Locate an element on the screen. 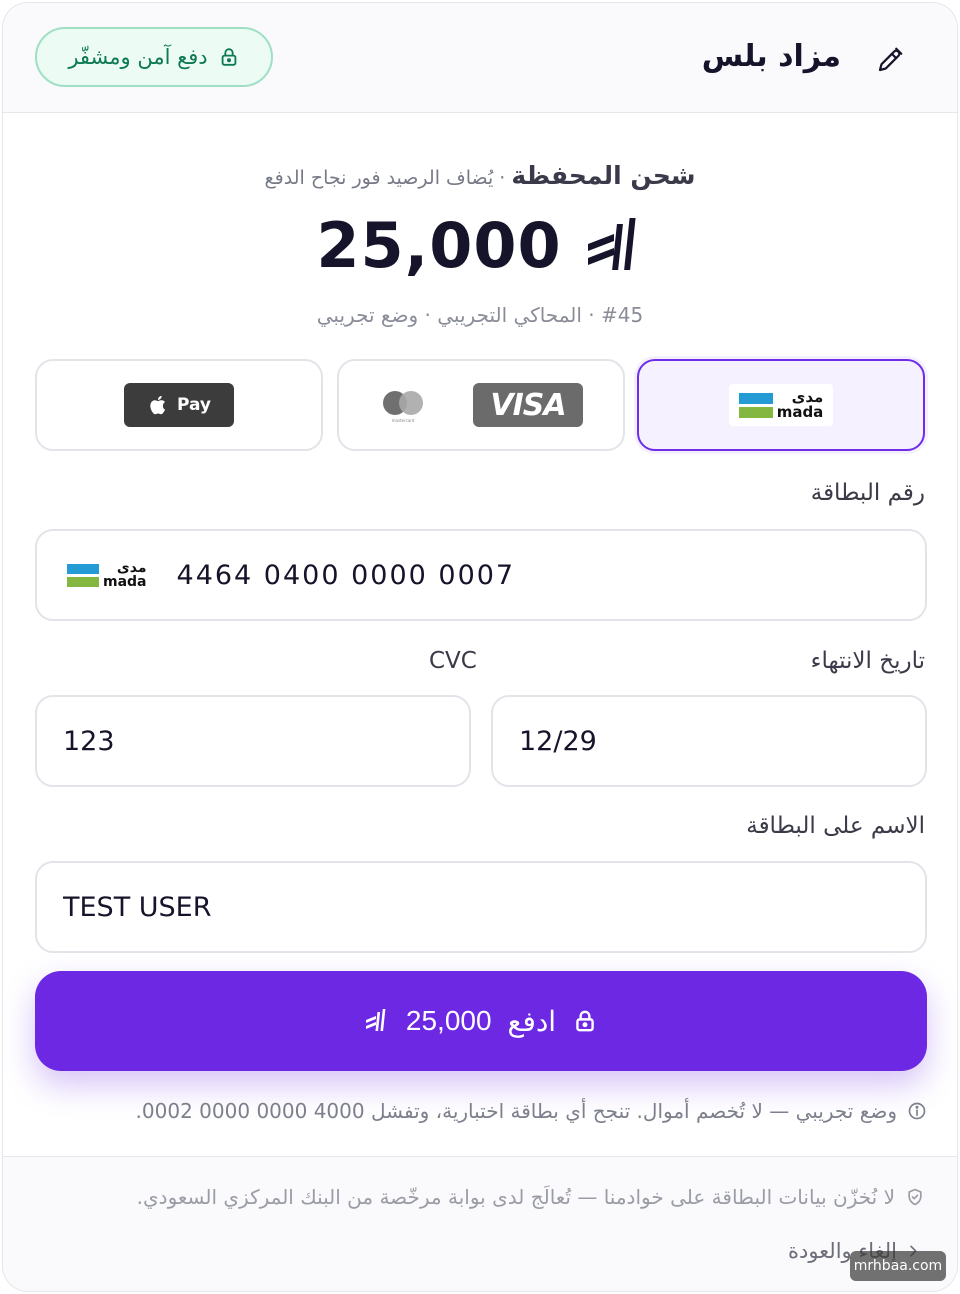 The width and height of the screenshot is (960, 1294). apple-icon is located at coordinates (157, 405).